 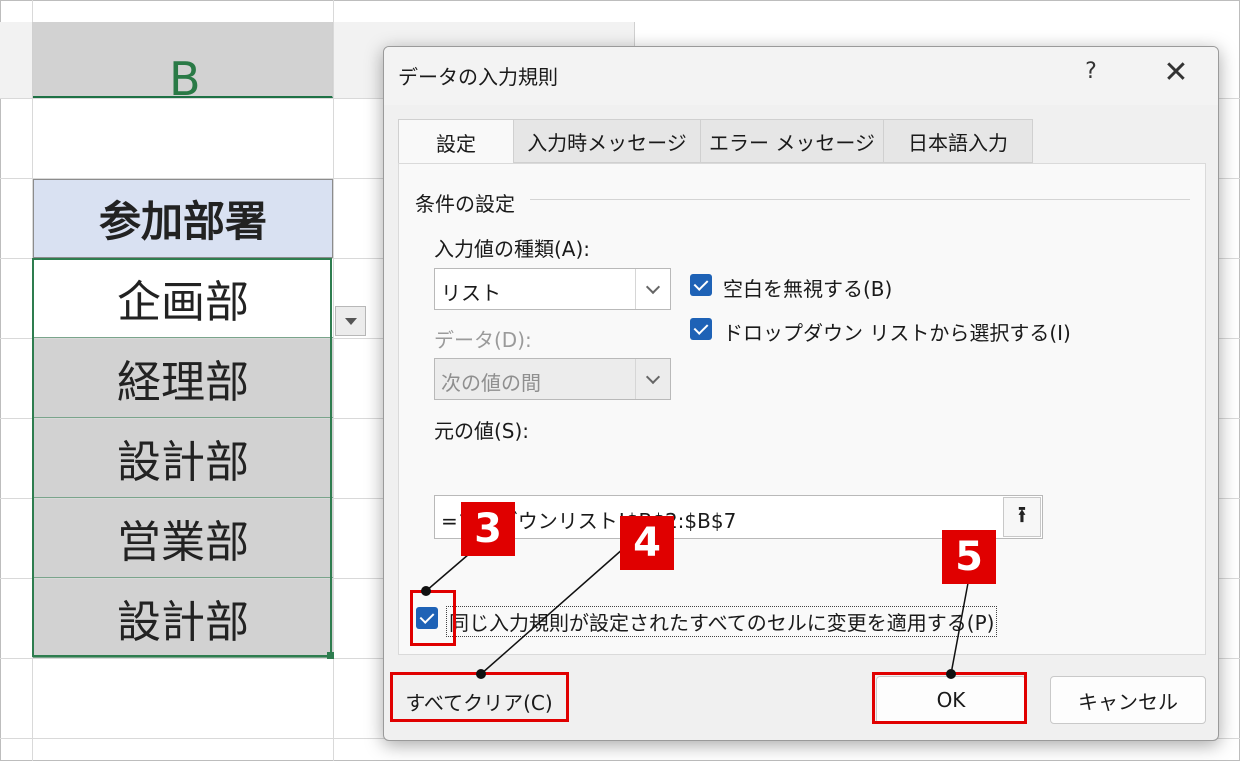 I want to click on highlight-box-clear-all, so click(x=479, y=697).